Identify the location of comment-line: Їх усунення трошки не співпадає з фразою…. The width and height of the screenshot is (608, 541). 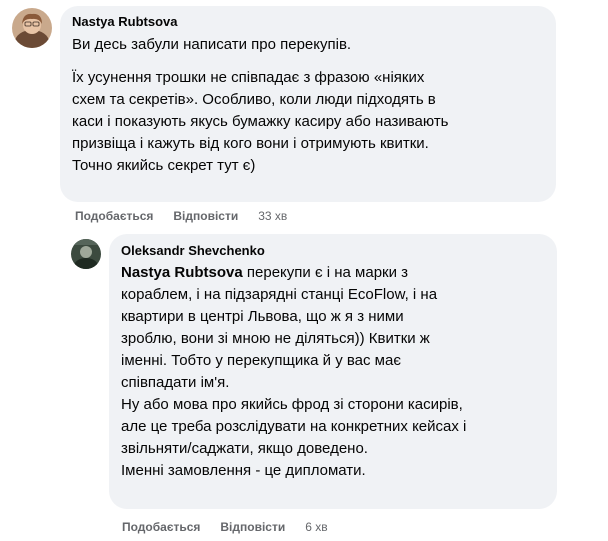
(248, 77).